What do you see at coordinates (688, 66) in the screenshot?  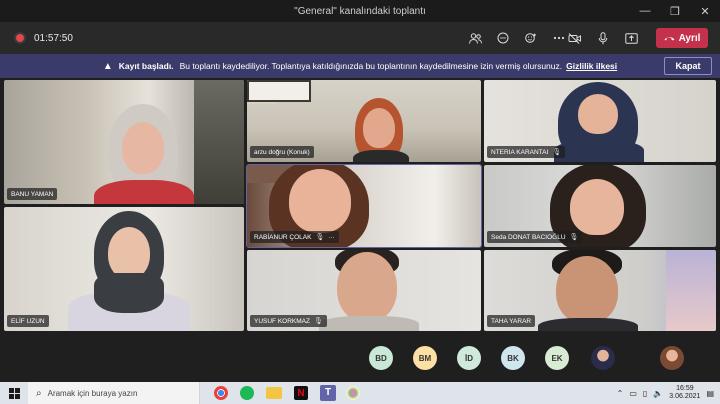 I see `dismiss-button: Kapat` at bounding box center [688, 66].